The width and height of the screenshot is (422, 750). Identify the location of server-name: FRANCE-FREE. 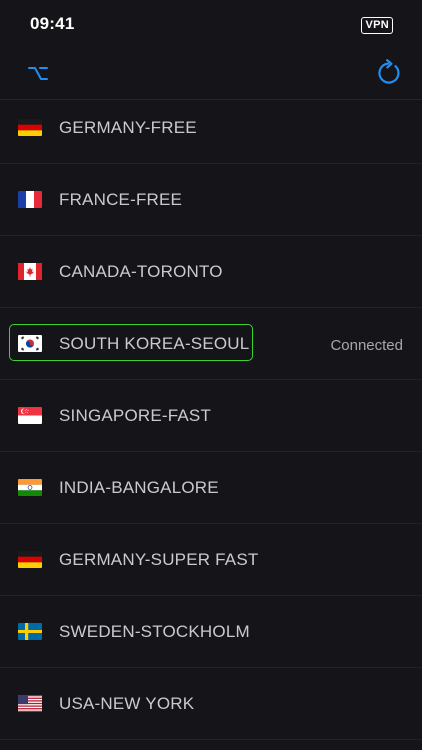
(121, 199).